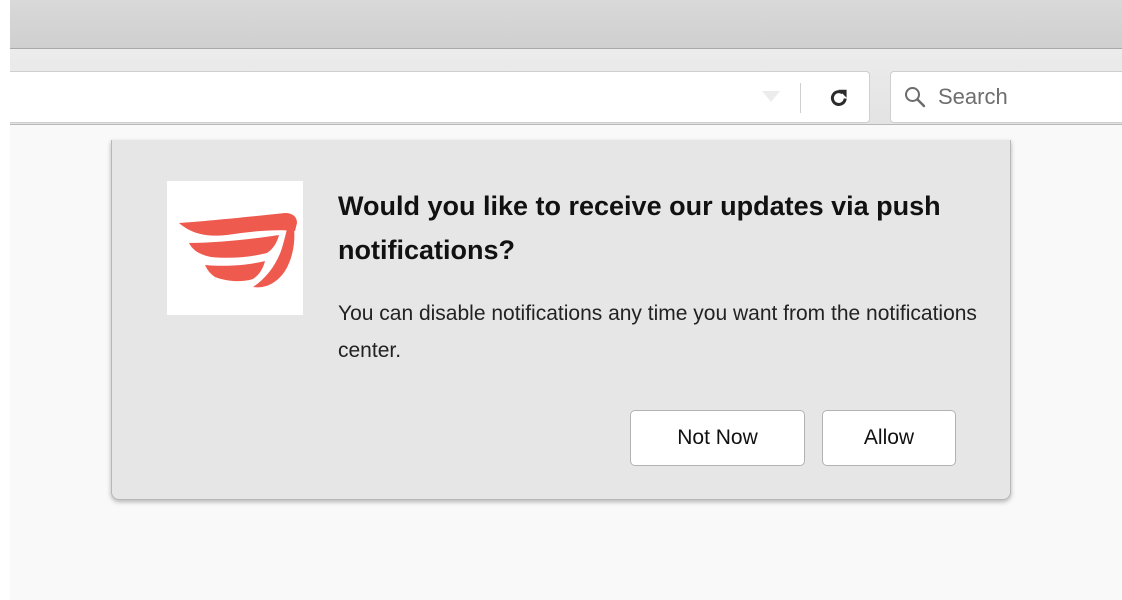 The width and height of the screenshot is (1122, 600). I want to click on search-icon, so click(915, 97).